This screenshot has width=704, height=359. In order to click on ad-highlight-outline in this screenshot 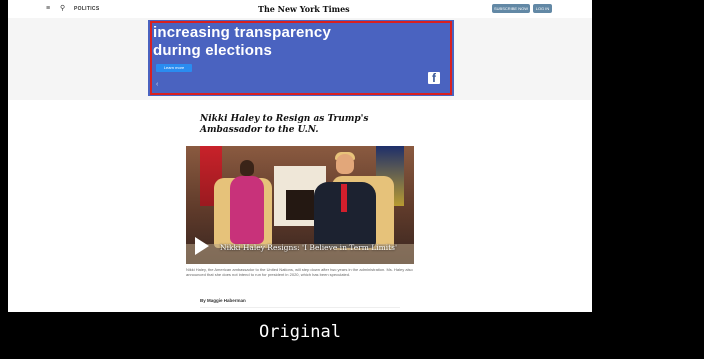, I will do `click(301, 58)`.